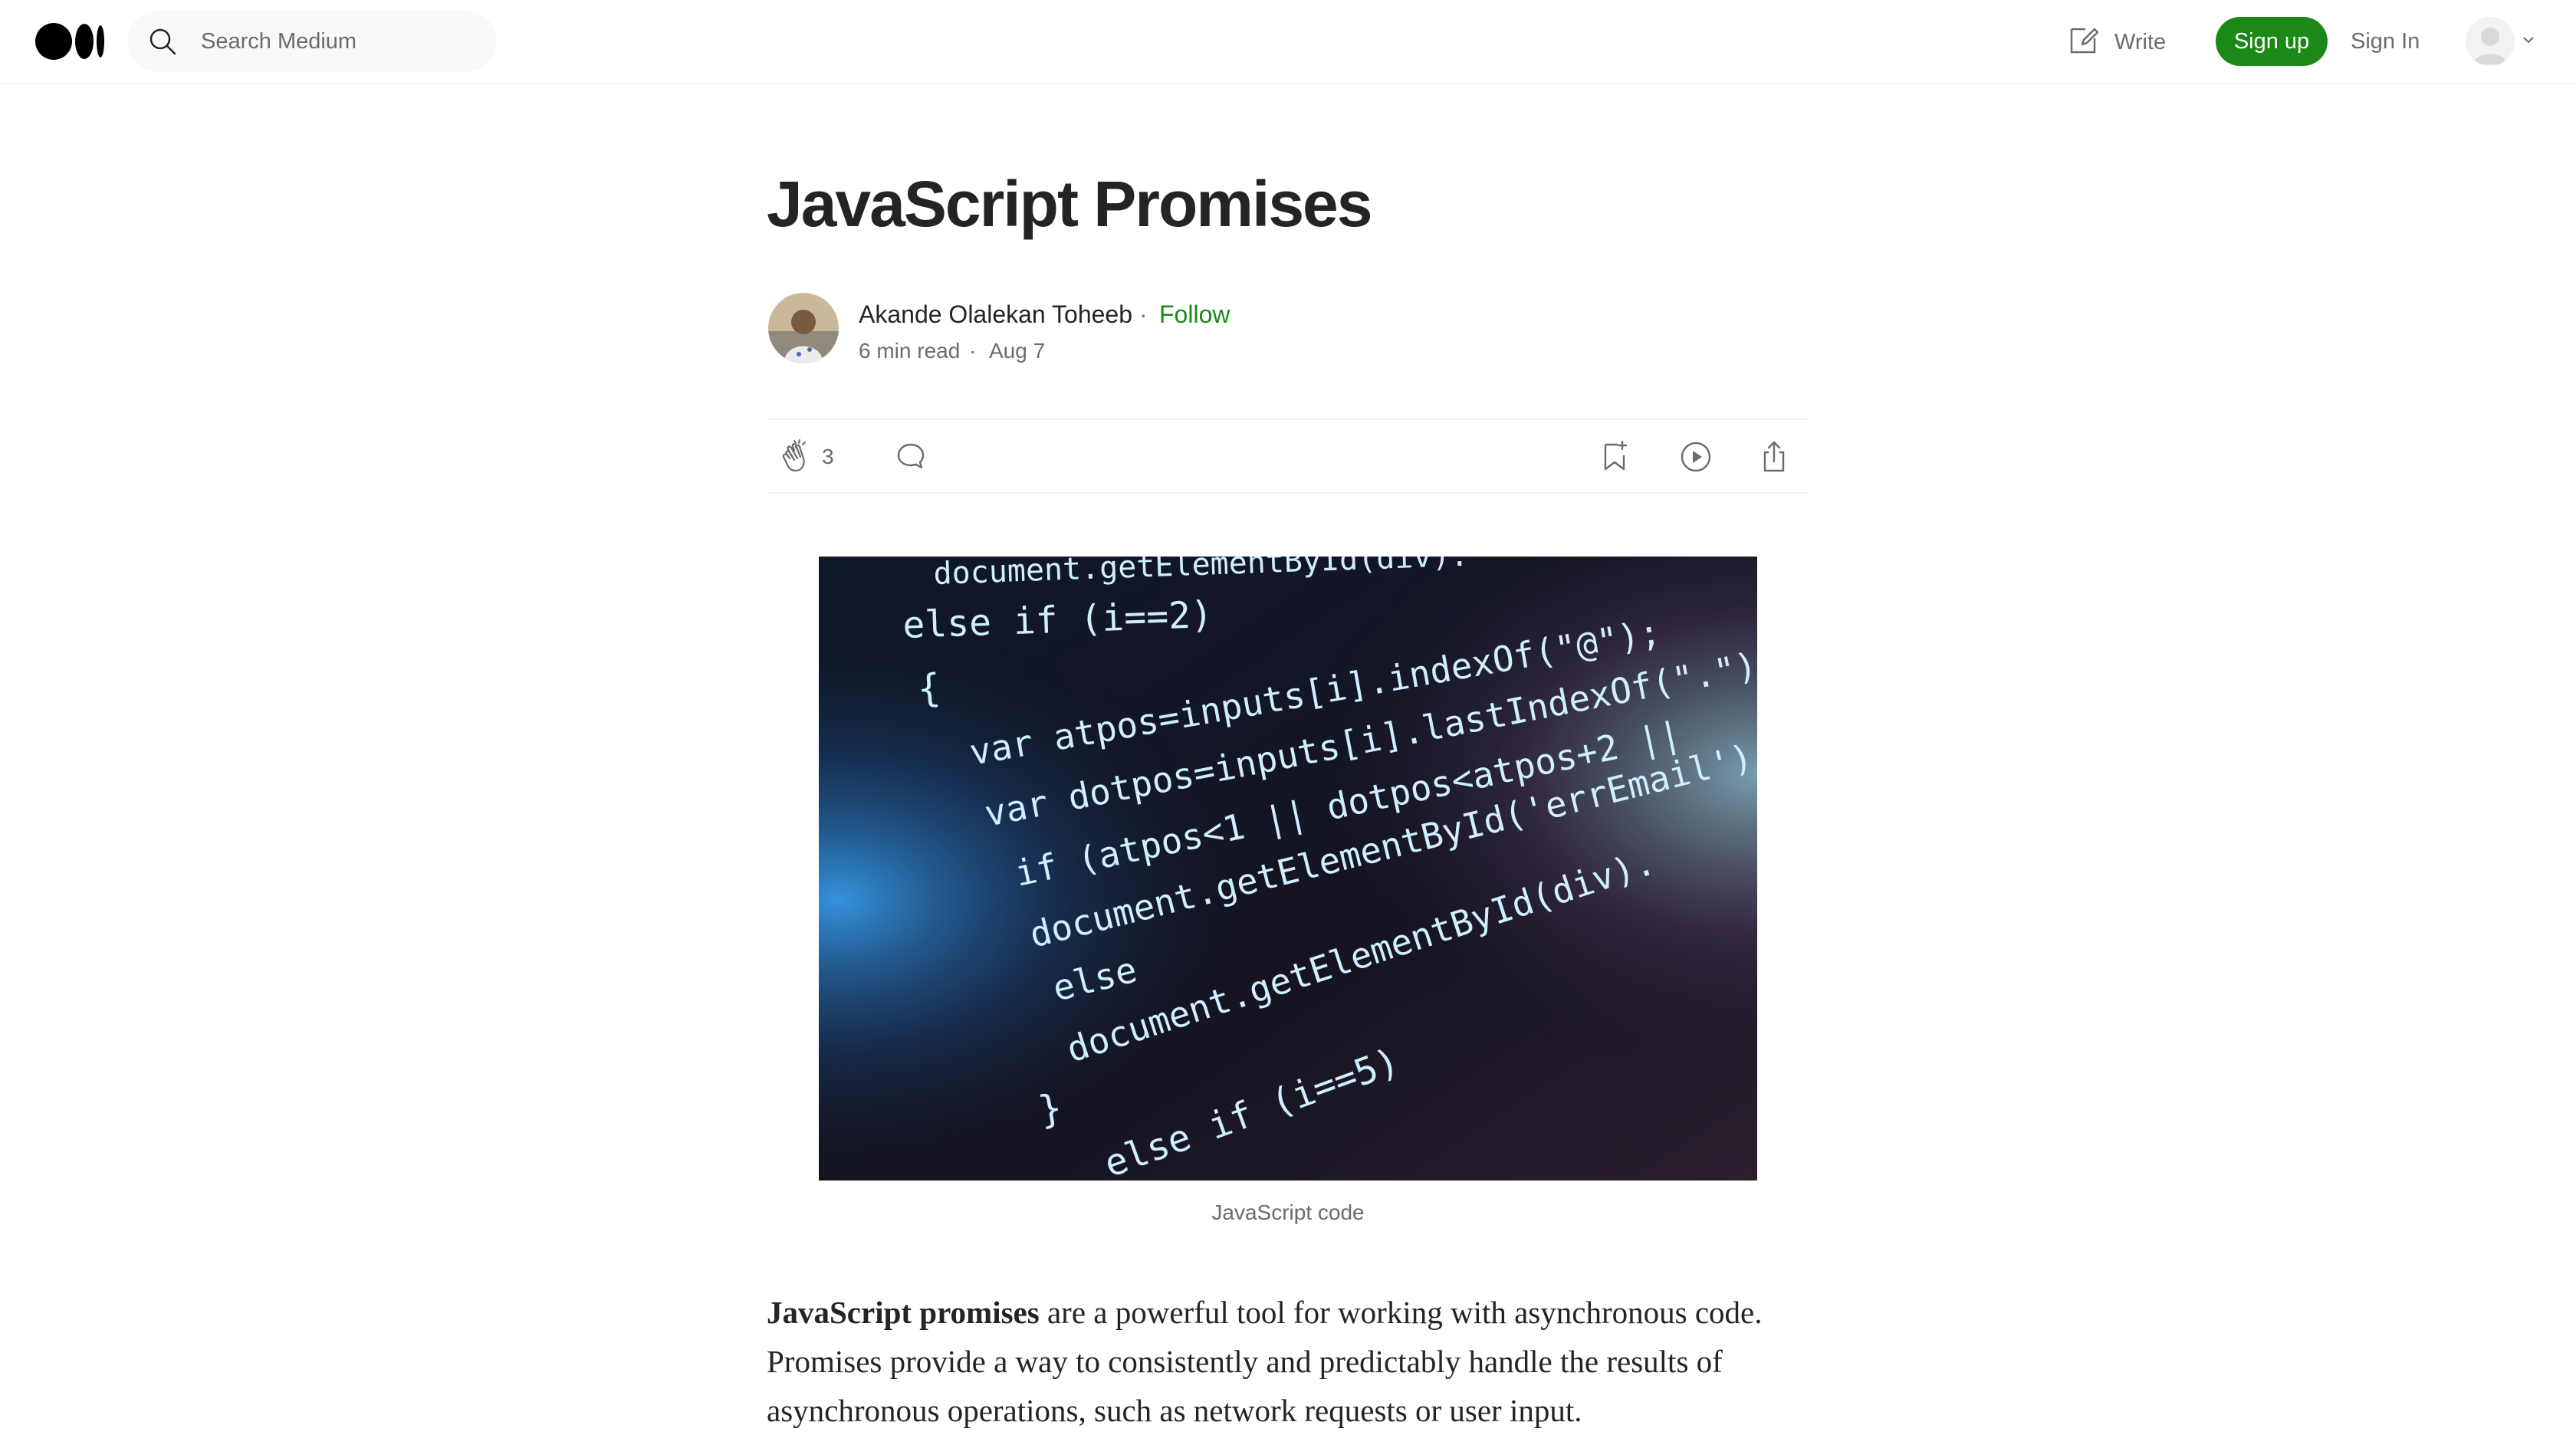 The height and width of the screenshot is (1435, 2576). I want to click on default-avatar-icon, so click(2491, 41).